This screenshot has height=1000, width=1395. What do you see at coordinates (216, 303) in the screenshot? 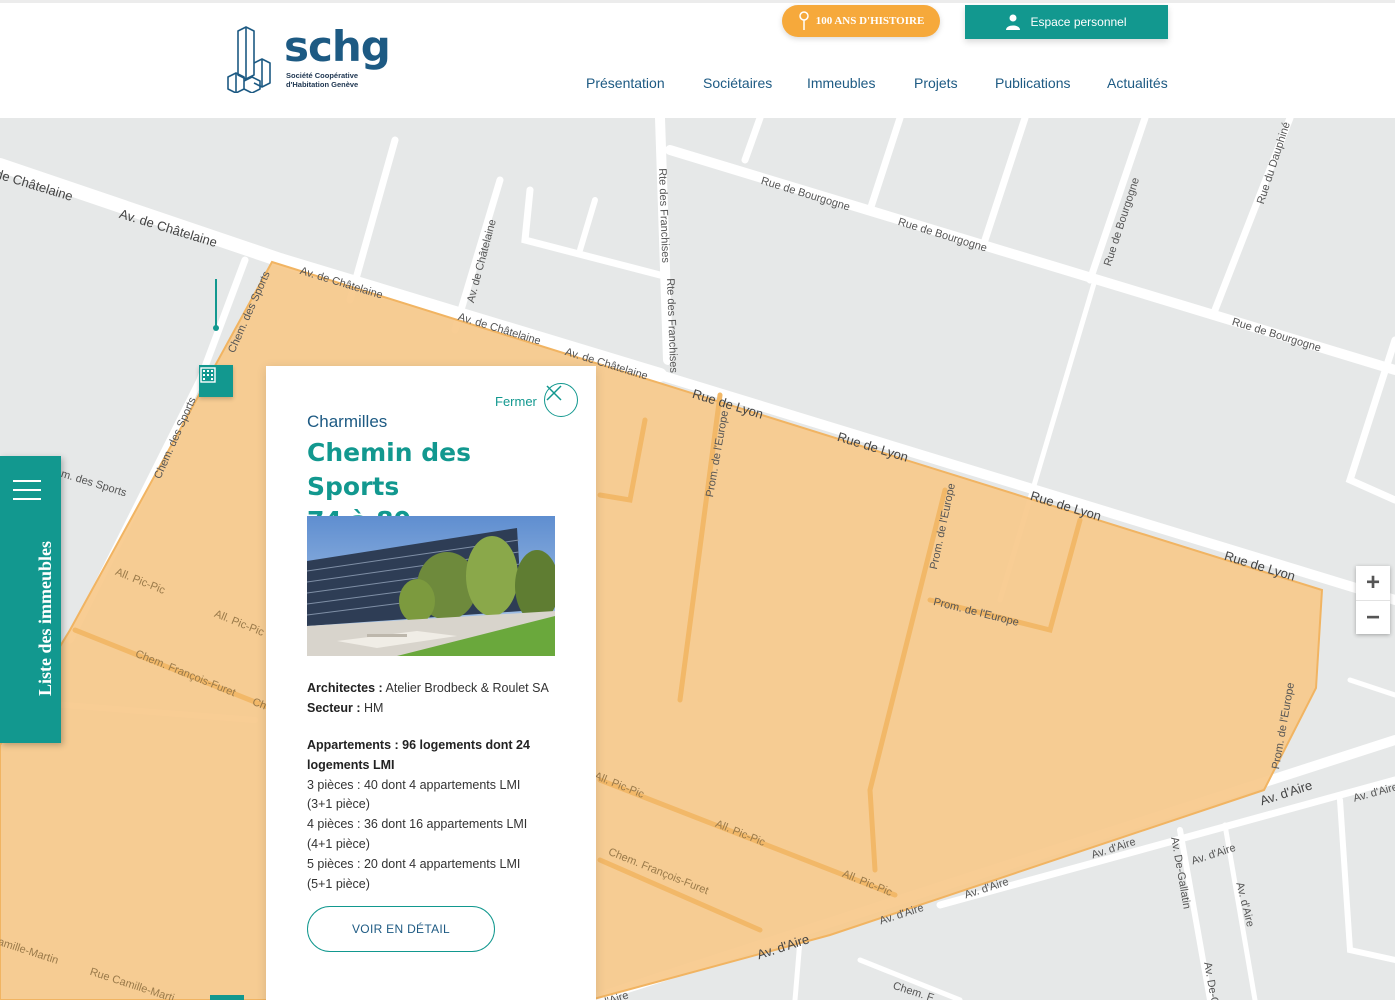
I see `marker-stem` at bounding box center [216, 303].